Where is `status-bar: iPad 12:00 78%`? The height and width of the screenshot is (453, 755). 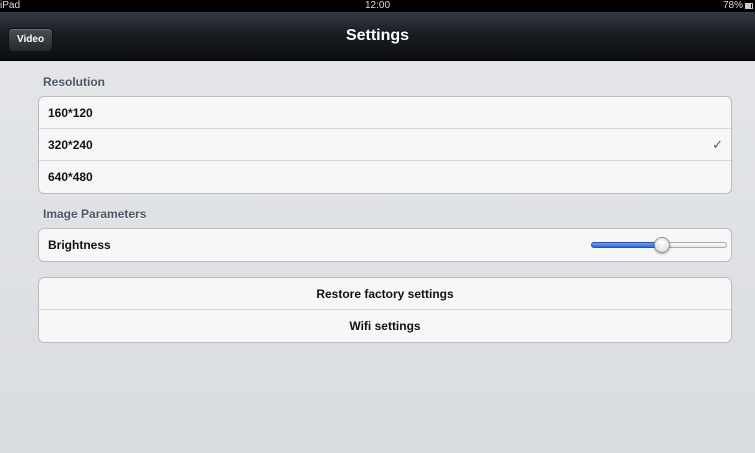
status-bar: iPad 12:00 78% is located at coordinates (377, 6).